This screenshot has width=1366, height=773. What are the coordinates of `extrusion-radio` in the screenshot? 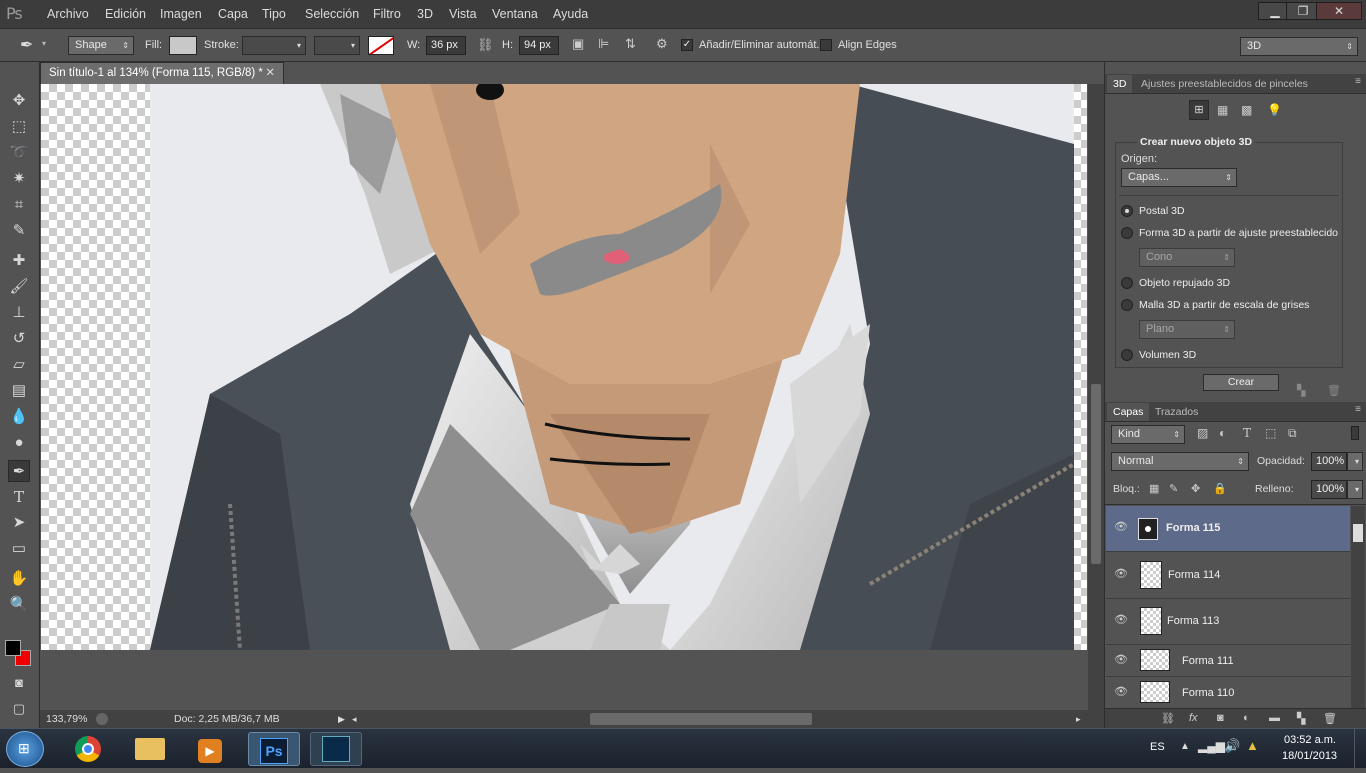 It's located at (1127, 283).